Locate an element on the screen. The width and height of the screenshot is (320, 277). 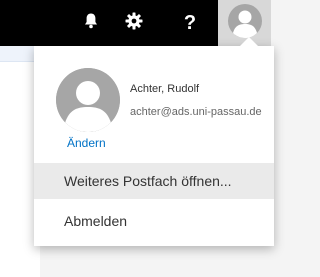
help-button: ? is located at coordinates (190, 23).